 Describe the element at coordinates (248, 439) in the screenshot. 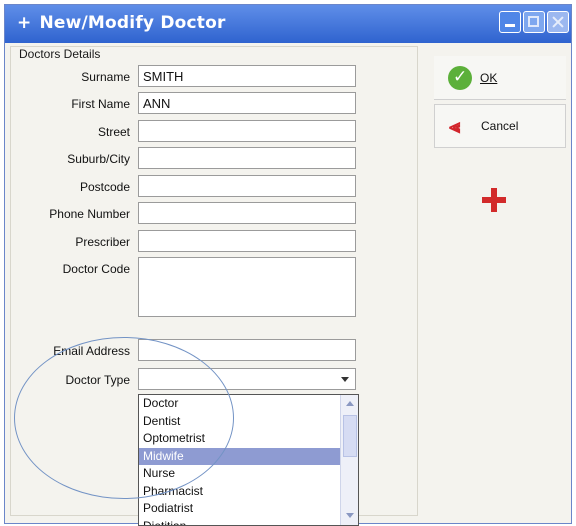

I see `list-item: Optometrist` at that location.